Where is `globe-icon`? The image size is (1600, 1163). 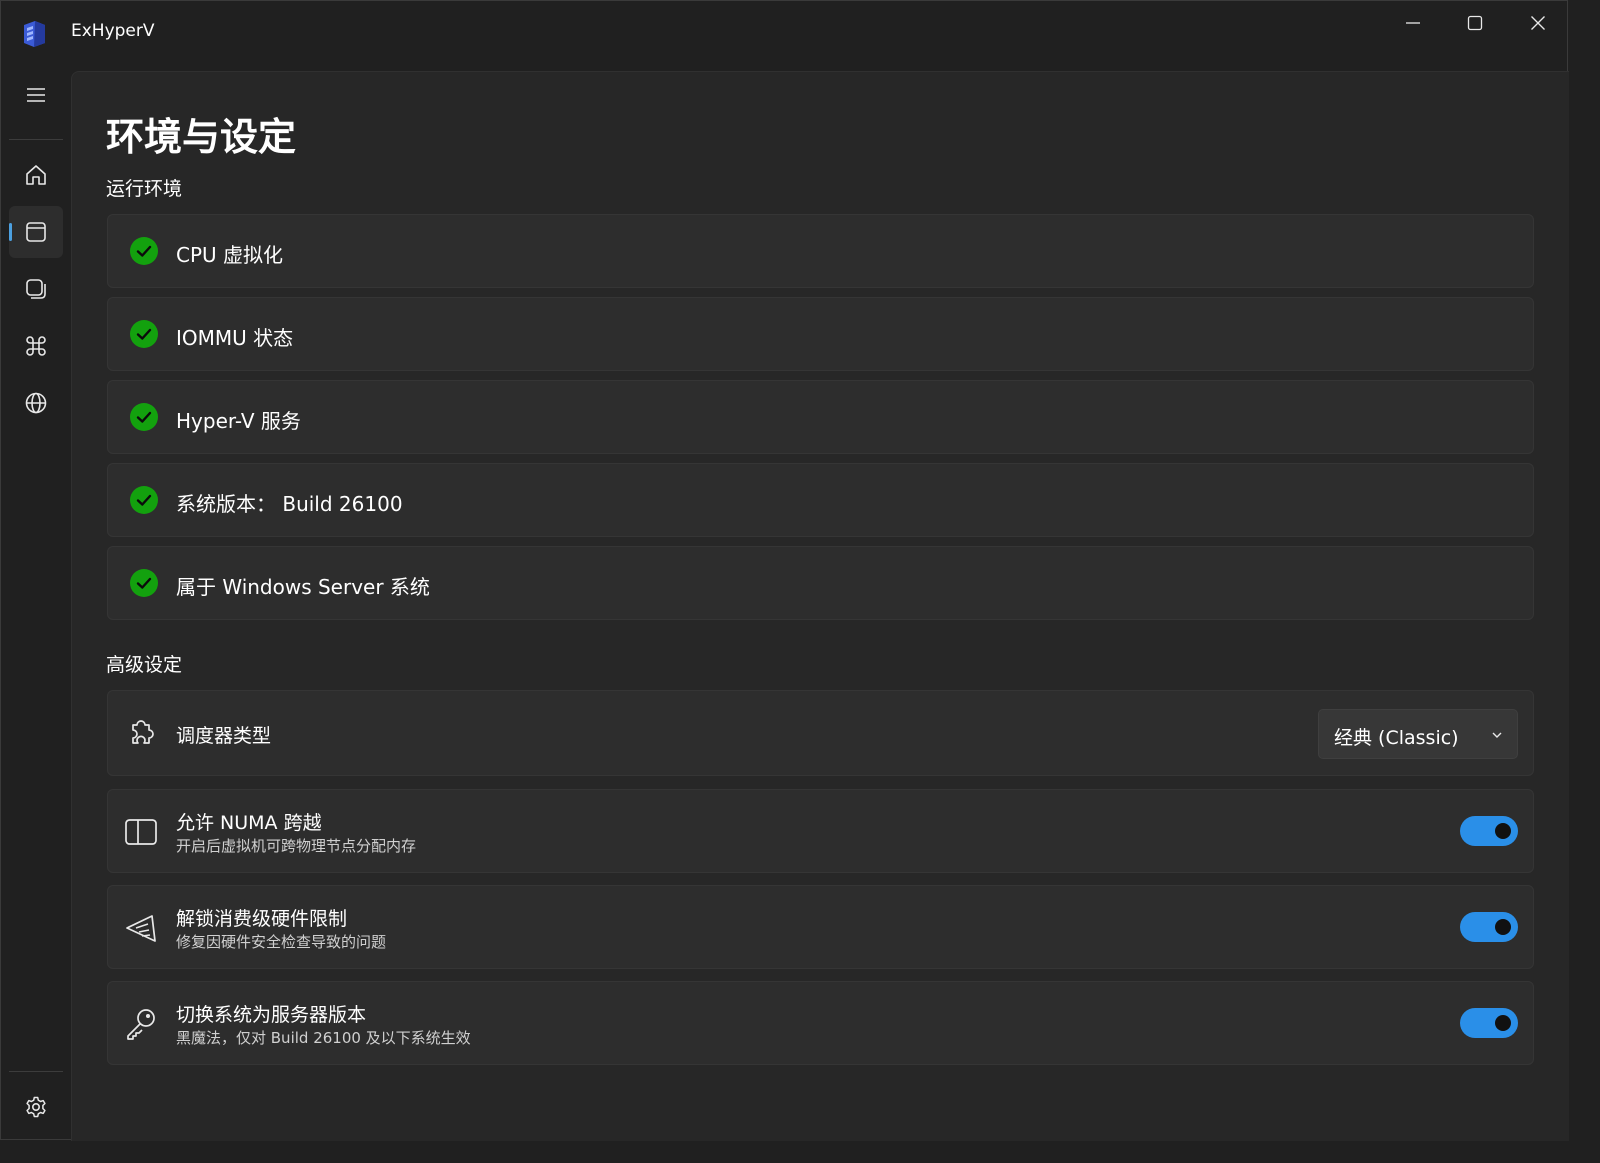
globe-icon is located at coordinates (36, 403).